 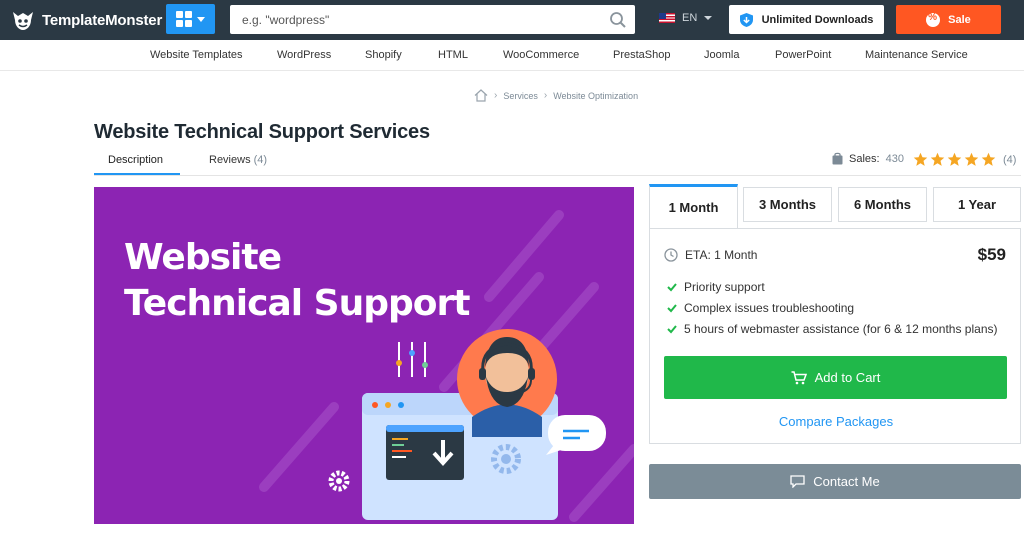 I want to click on logo-text: TemplateMonster, so click(x=102, y=20).